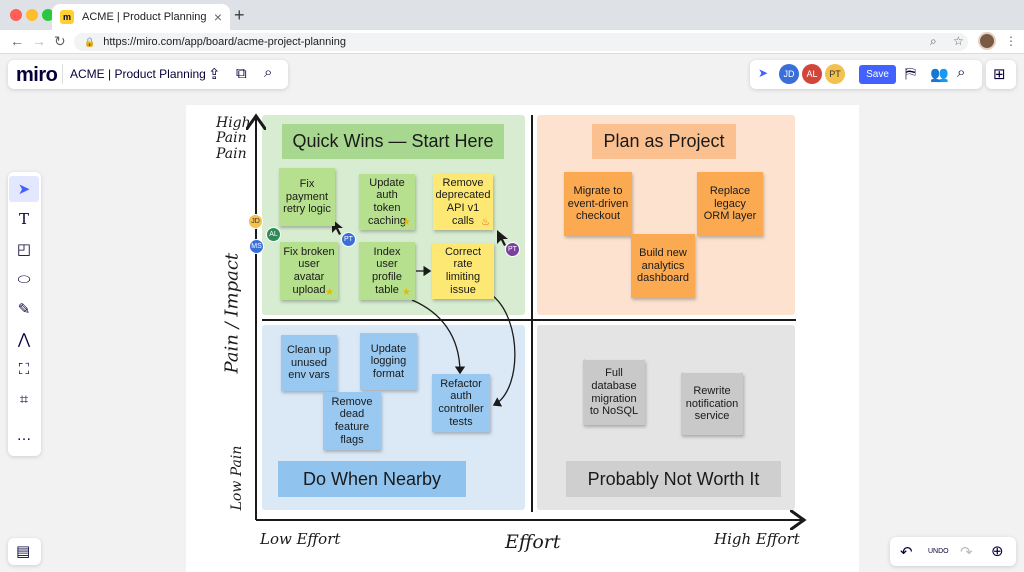 The width and height of the screenshot is (1024, 572). I want to click on y-axis-low-label: Low Pain, so click(237, 478).